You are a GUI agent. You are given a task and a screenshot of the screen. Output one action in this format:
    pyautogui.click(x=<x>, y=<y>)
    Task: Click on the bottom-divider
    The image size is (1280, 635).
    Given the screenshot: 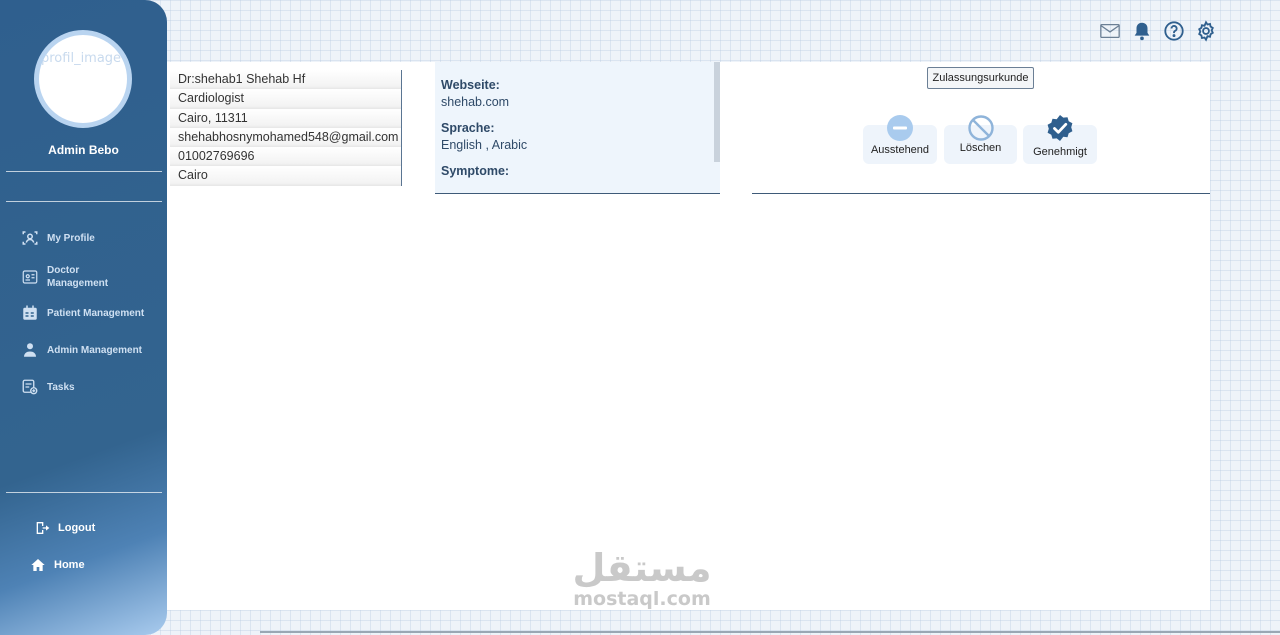 What is the action you would take?
    pyautogui.click(x=770, y=632)
    